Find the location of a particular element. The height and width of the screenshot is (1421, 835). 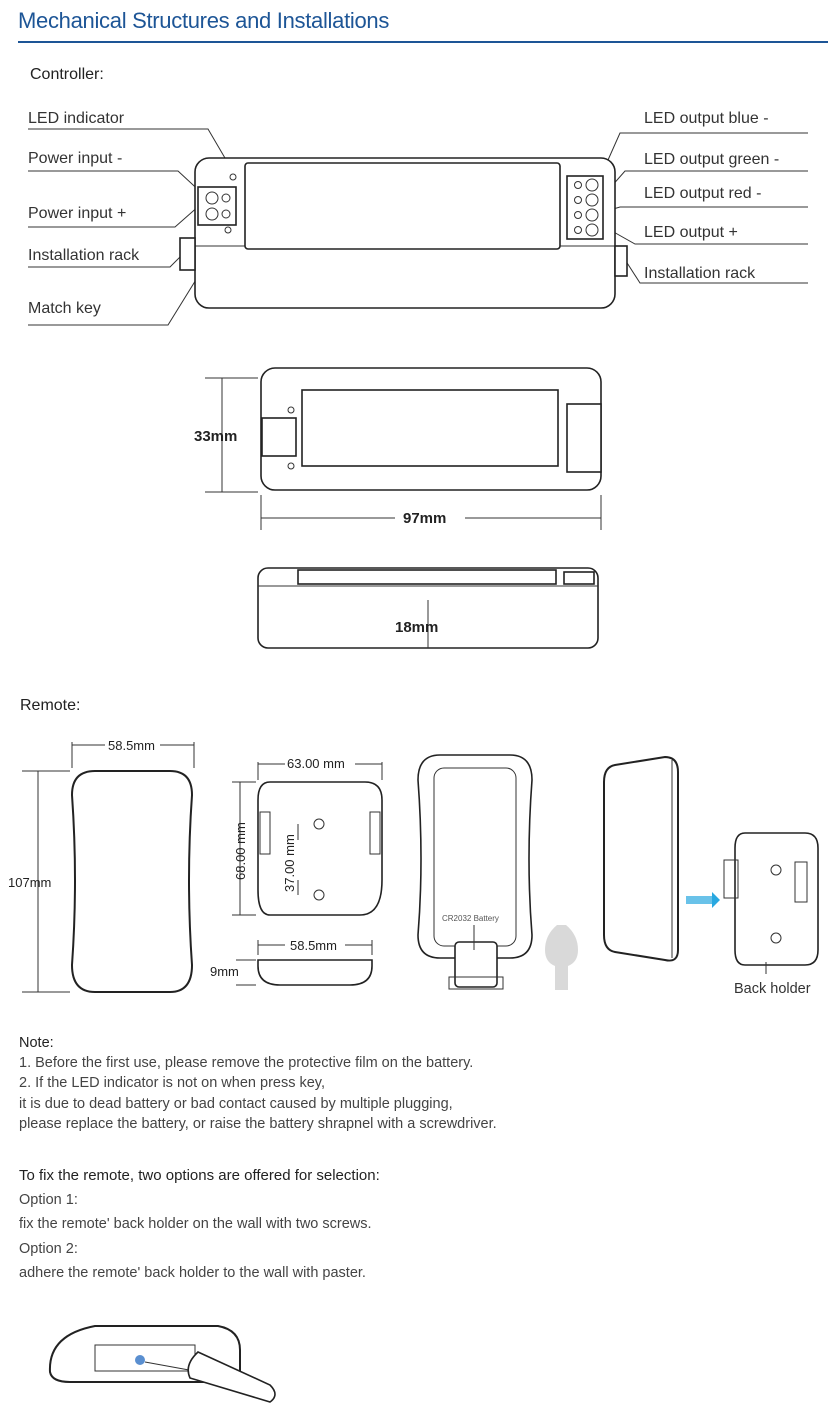

screwdriver-spatula-icon is located at coordinates (561, 957).